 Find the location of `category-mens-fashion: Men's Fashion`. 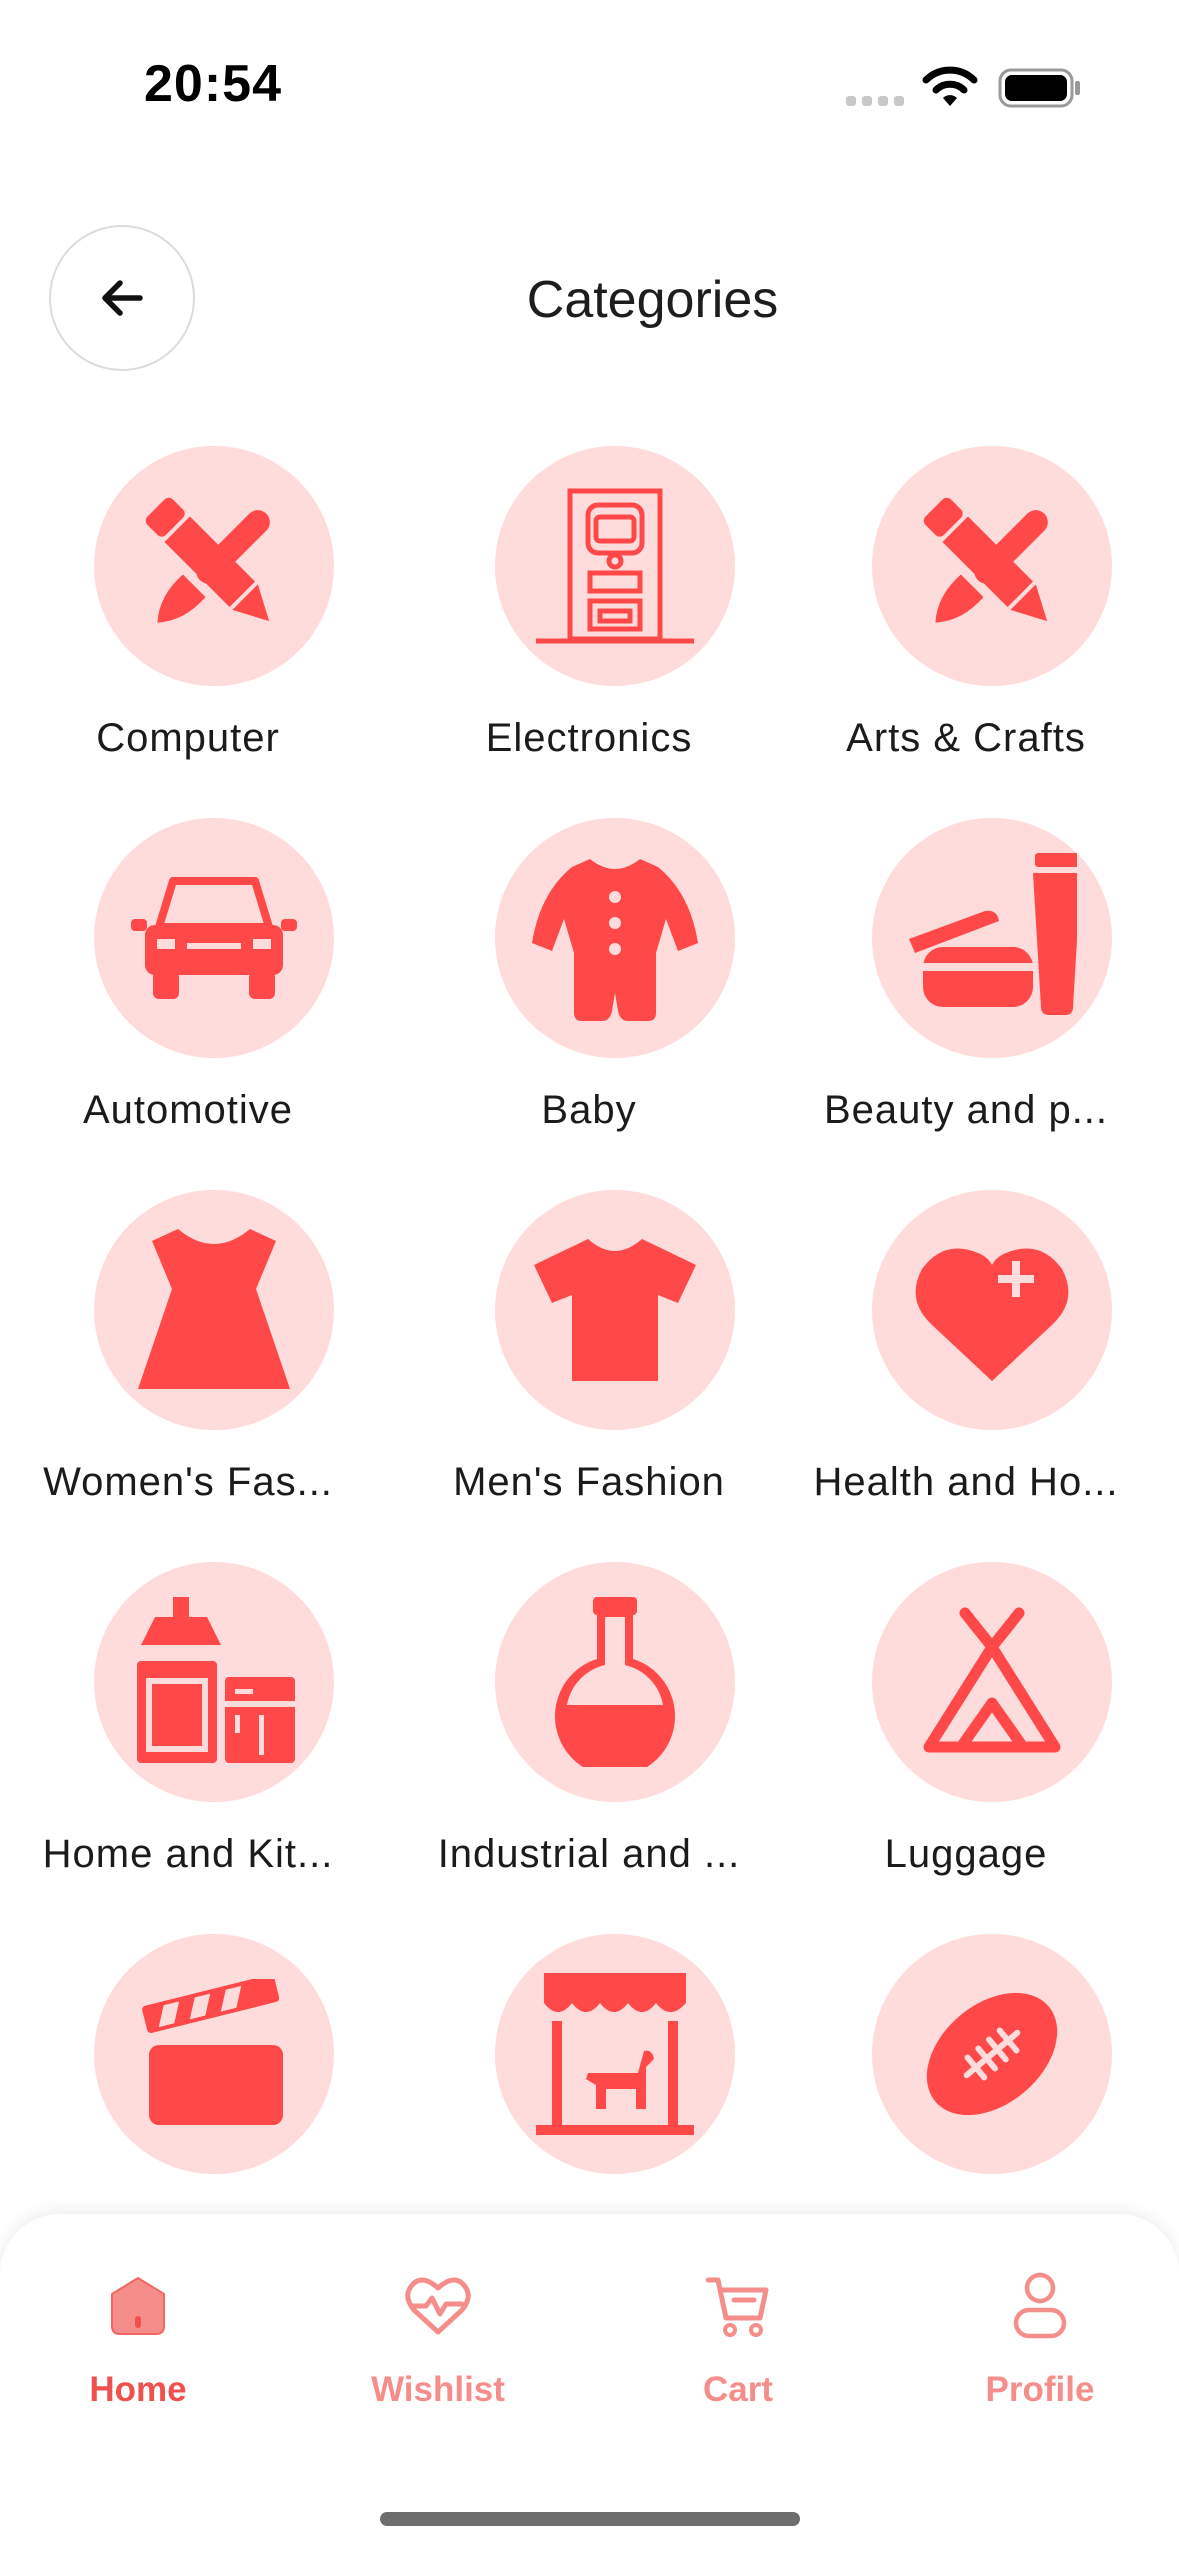

category-mens-fashion: Men's Fashion is located at coordinates (589, 1376).